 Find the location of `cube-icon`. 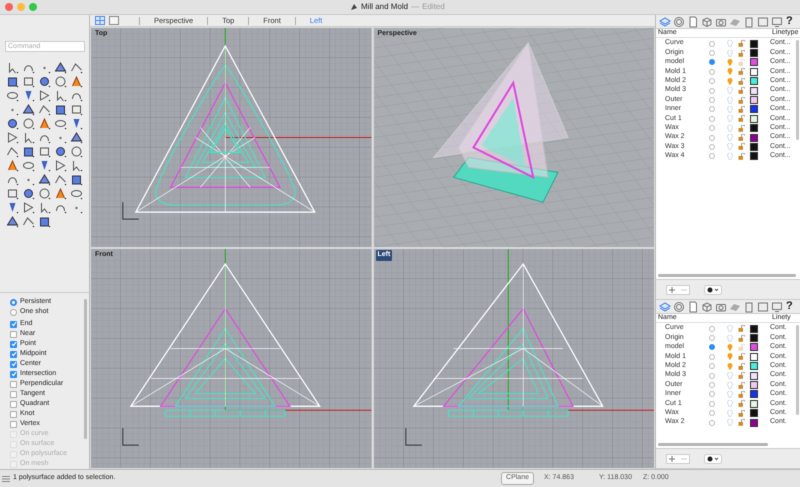

cube-icon is located at coordinates (707, 22).